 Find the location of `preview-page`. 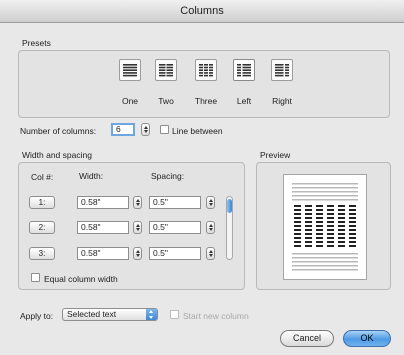

preview-page is located at coordinates (325, 227).